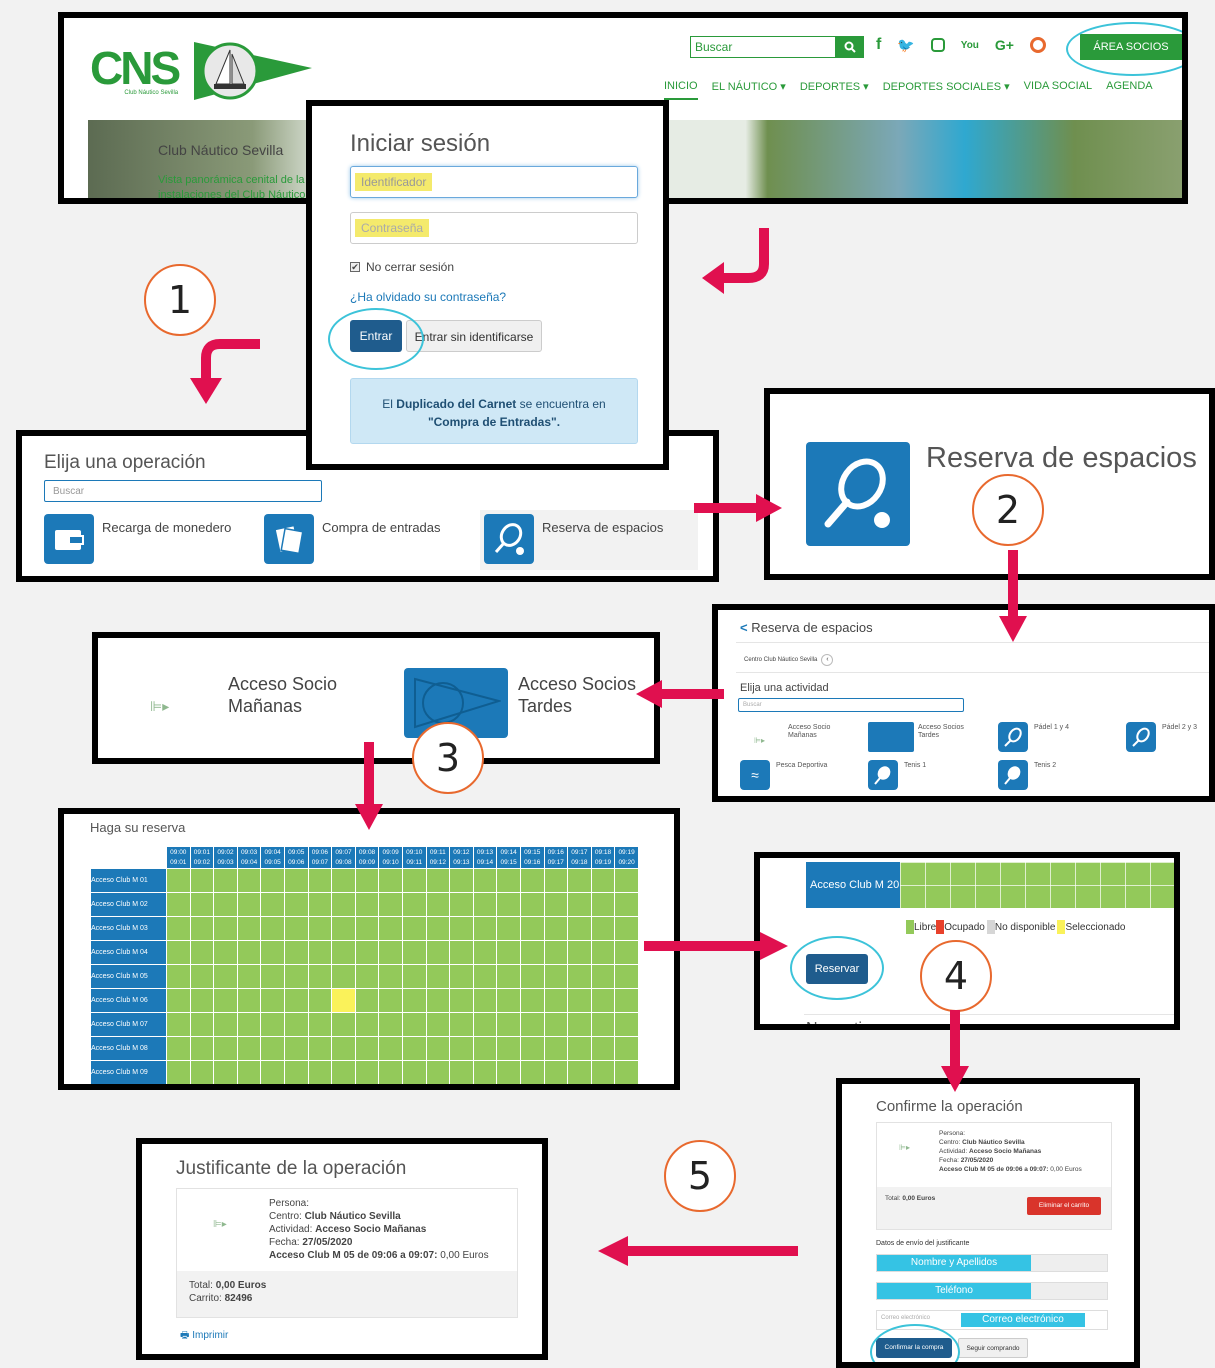 This screenshot has width=1215, height=1368. Describe the element at coordinates (494, 228) in the screenshot. I see `password-input: Contraseña` at that location.